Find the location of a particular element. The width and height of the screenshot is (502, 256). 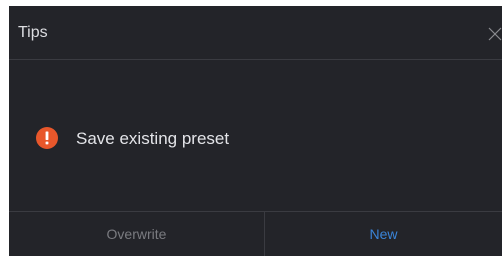

overwrite-button: Overwrite is located at coordinates (137, 234).